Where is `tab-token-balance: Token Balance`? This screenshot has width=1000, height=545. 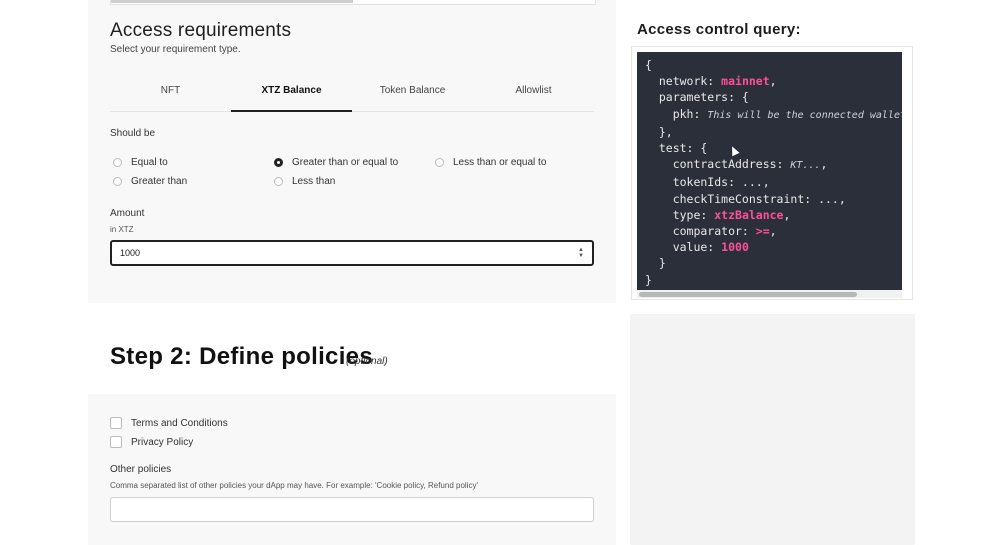 tab-token-balance: Token Balance is located at coordinates (412, 94).